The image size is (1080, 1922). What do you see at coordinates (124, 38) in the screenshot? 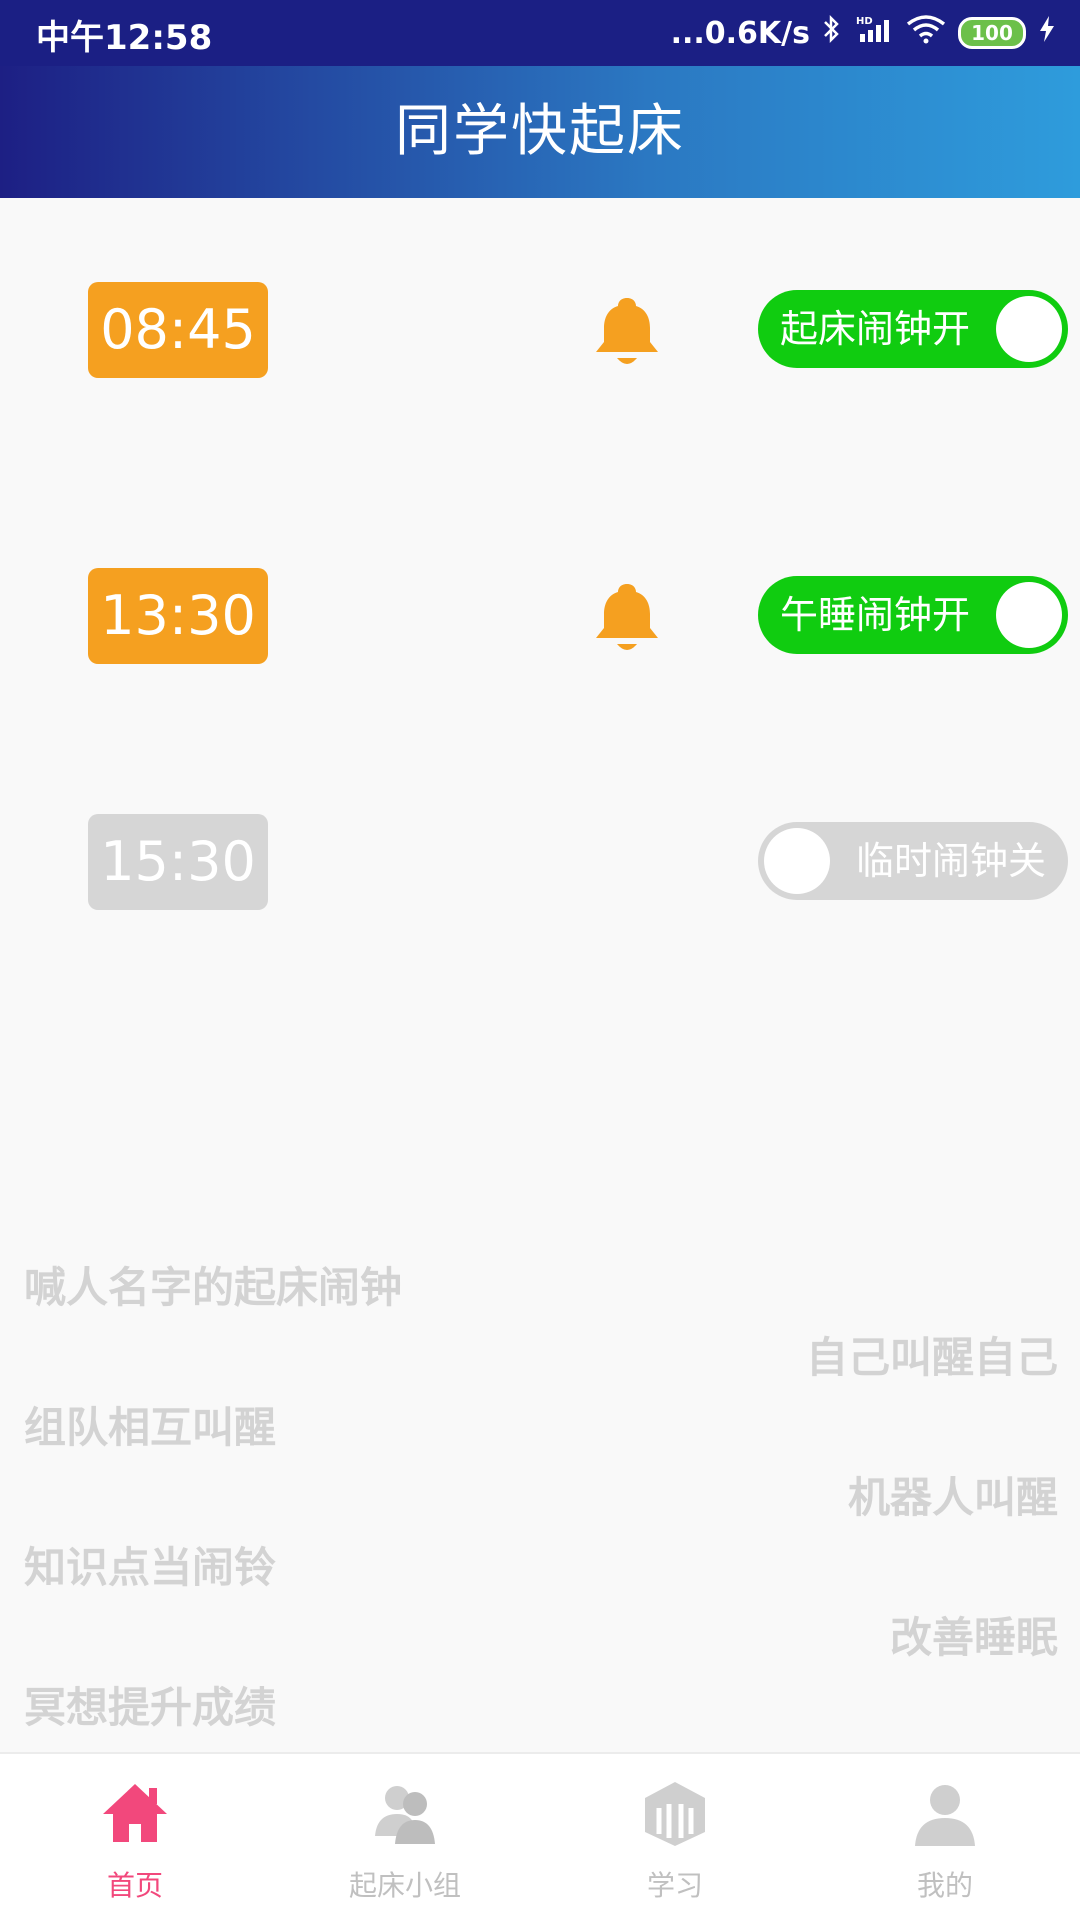
I see `status-time: 中午12:58` at bounding box center [124, 38].